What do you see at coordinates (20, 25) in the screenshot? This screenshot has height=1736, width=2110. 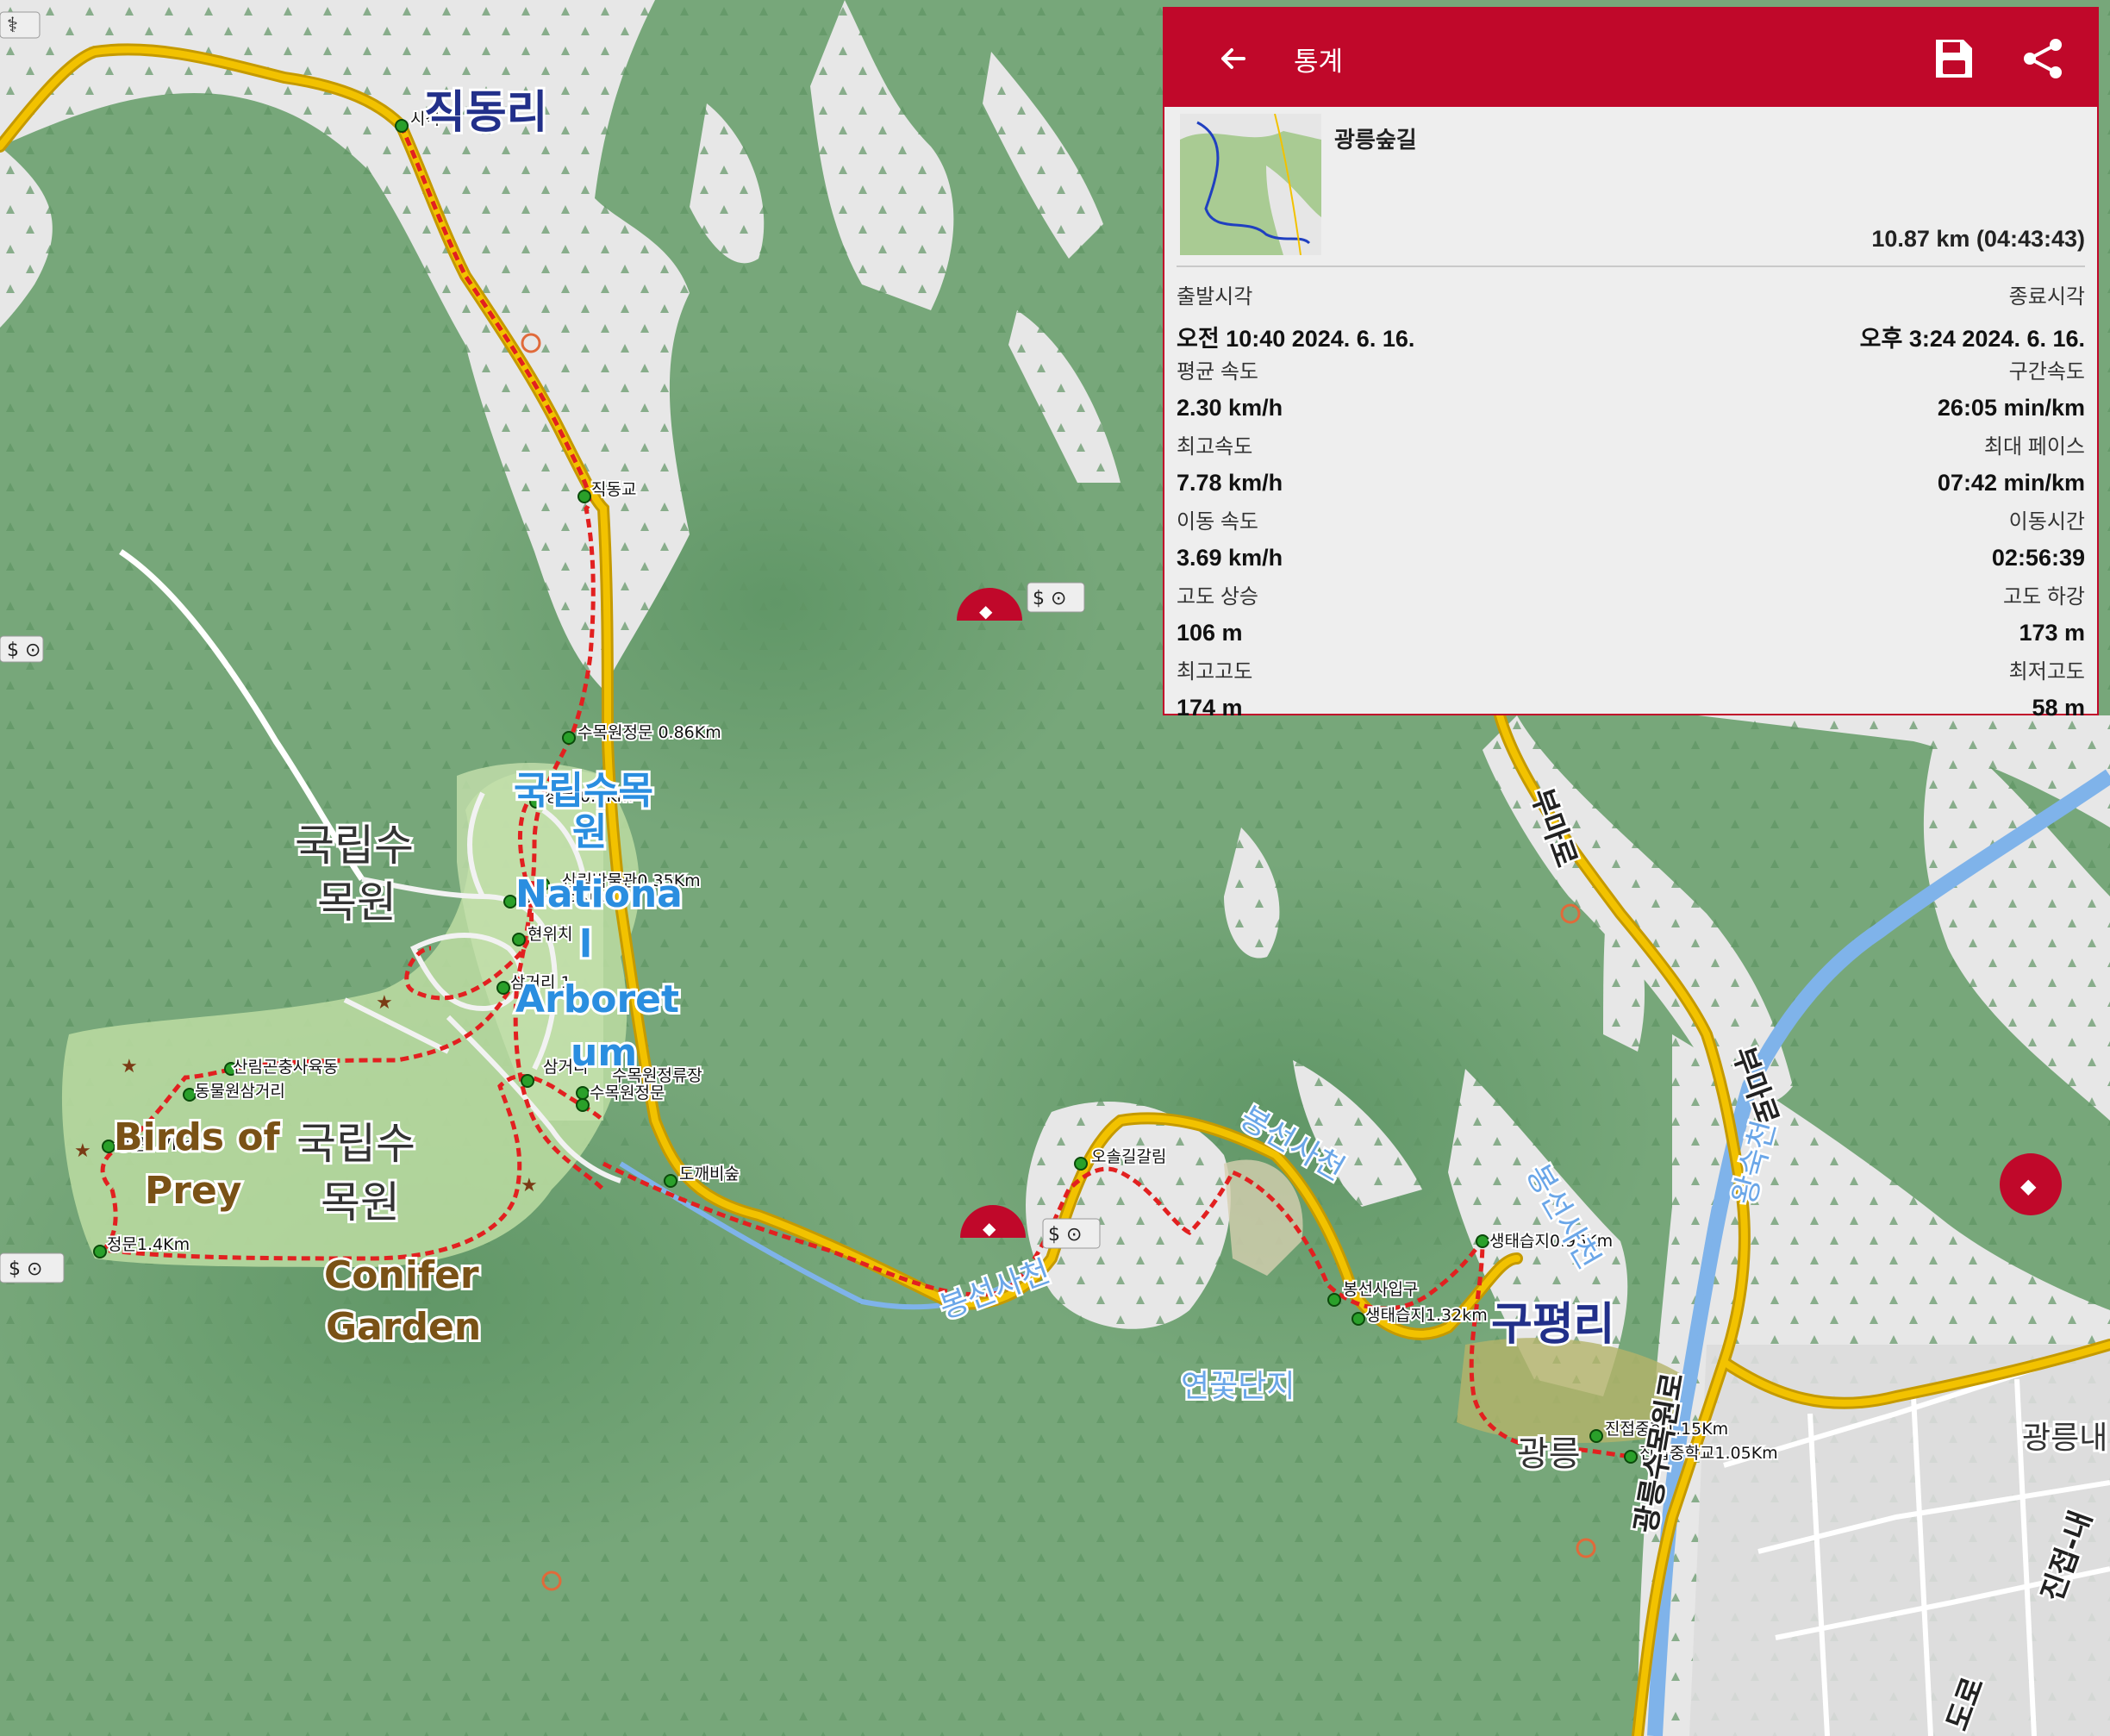 I see `toilet-marker-1: ⚕` at bounding box center [20, 25].